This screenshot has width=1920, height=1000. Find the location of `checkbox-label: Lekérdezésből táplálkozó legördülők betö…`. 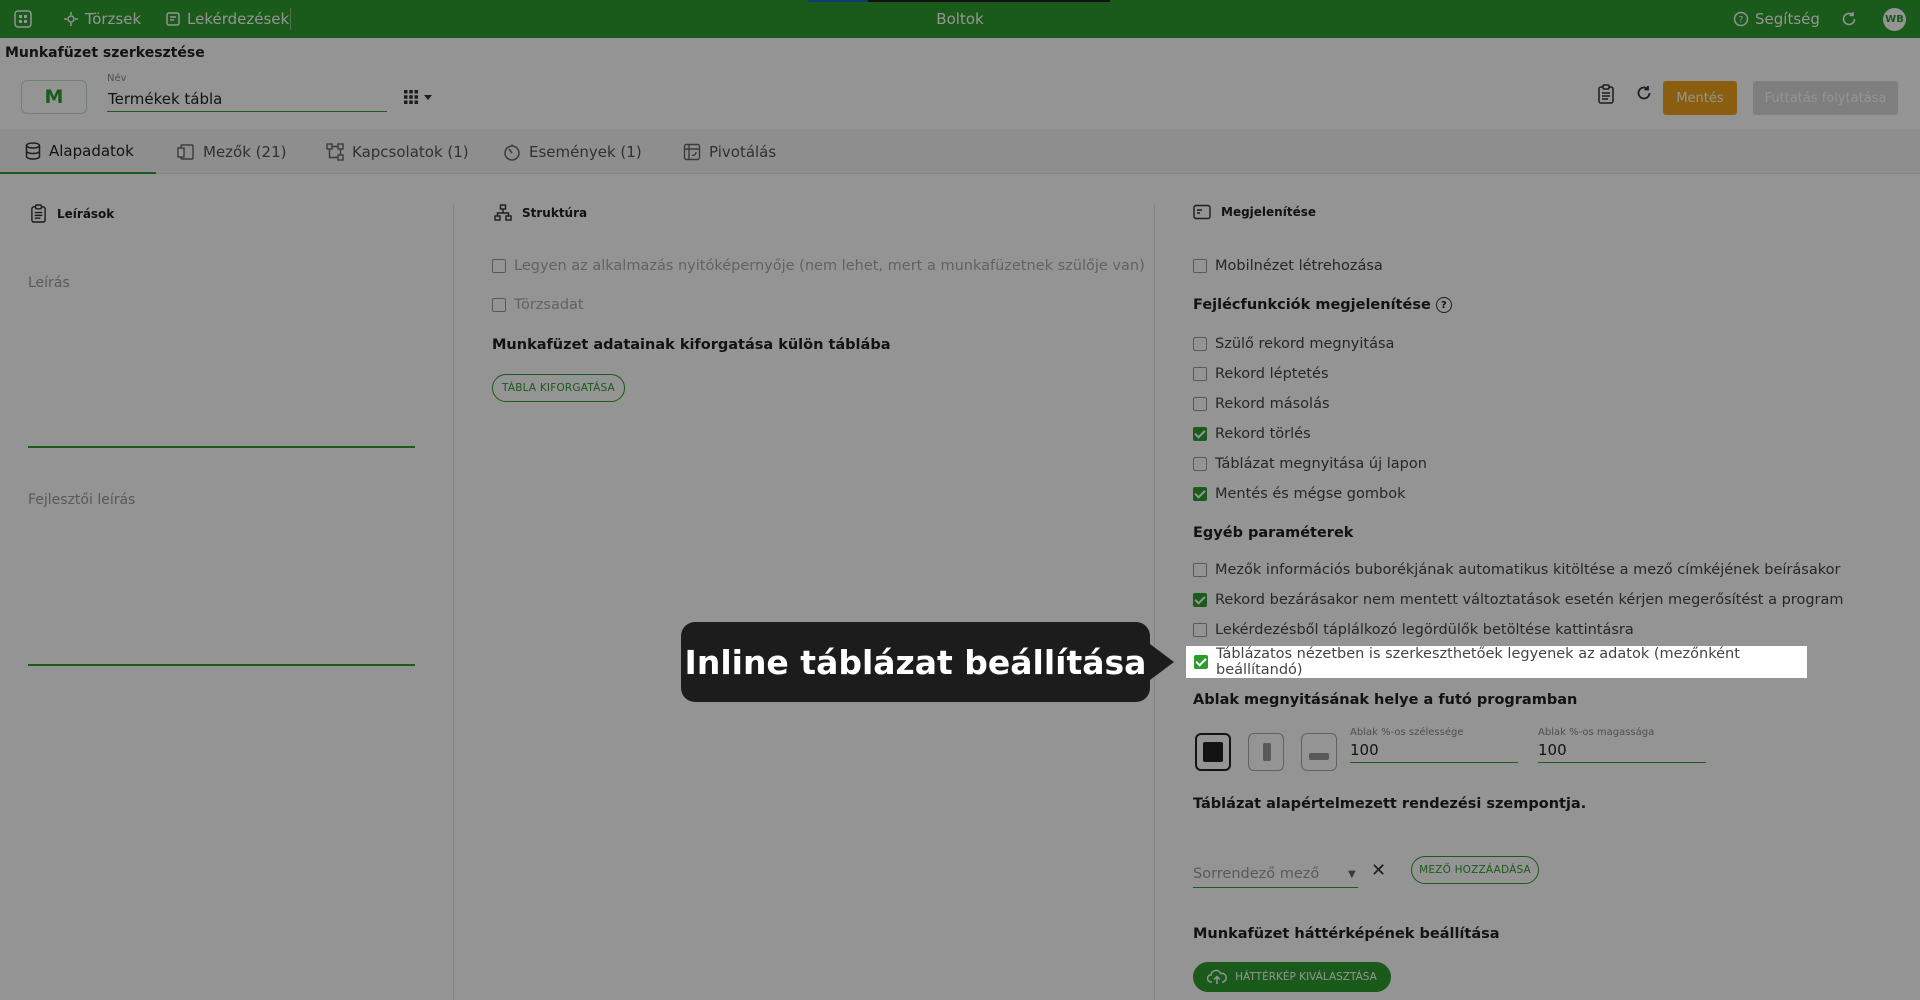

checkbox-label: Lekérdezésből táplálkozó legördülők betö… is located at coordinates (1424, 630).